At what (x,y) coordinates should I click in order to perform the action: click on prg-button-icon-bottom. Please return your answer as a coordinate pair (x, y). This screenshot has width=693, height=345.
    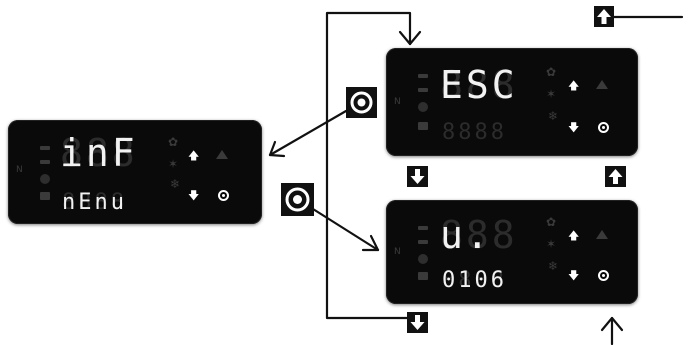
    Looking at the image, I should click on (297, 199).